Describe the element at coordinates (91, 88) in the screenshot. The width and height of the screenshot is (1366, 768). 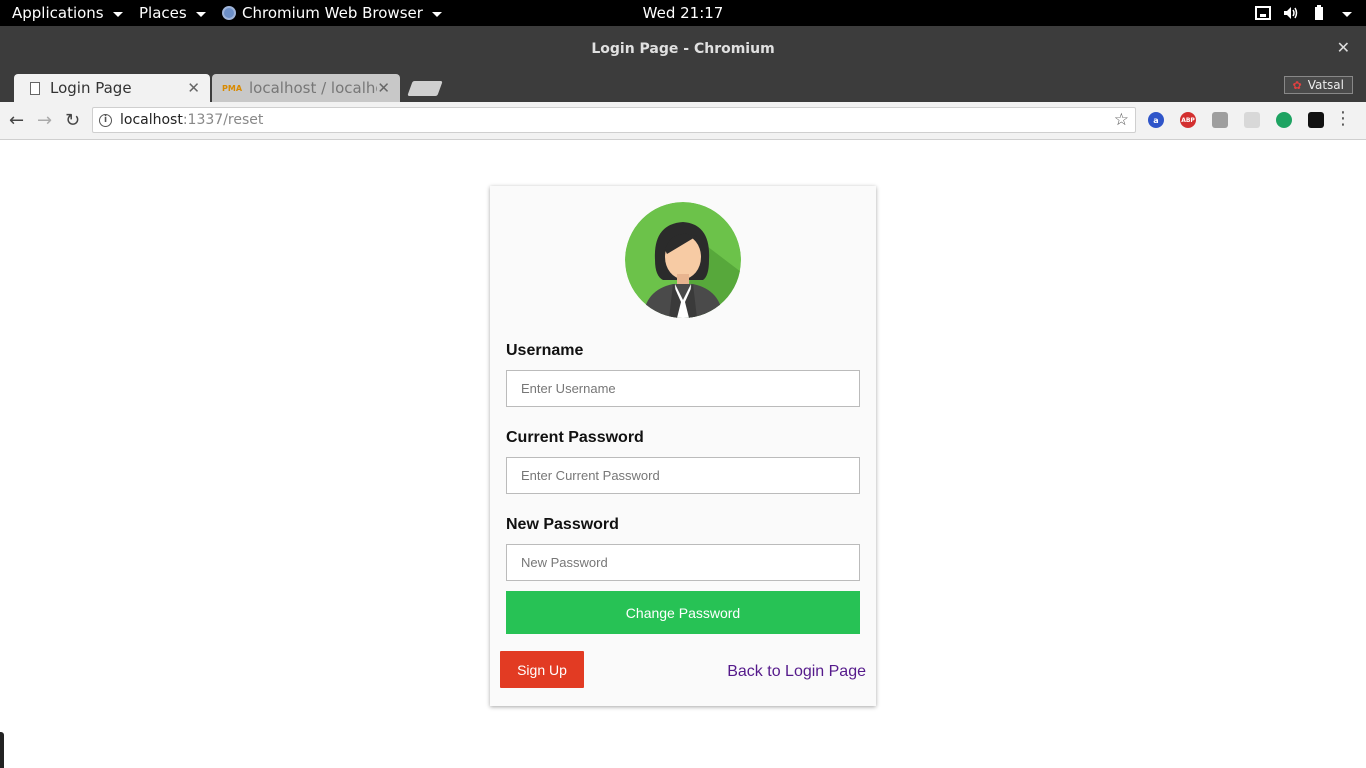
I see `tab-label: Login Page` at that location.